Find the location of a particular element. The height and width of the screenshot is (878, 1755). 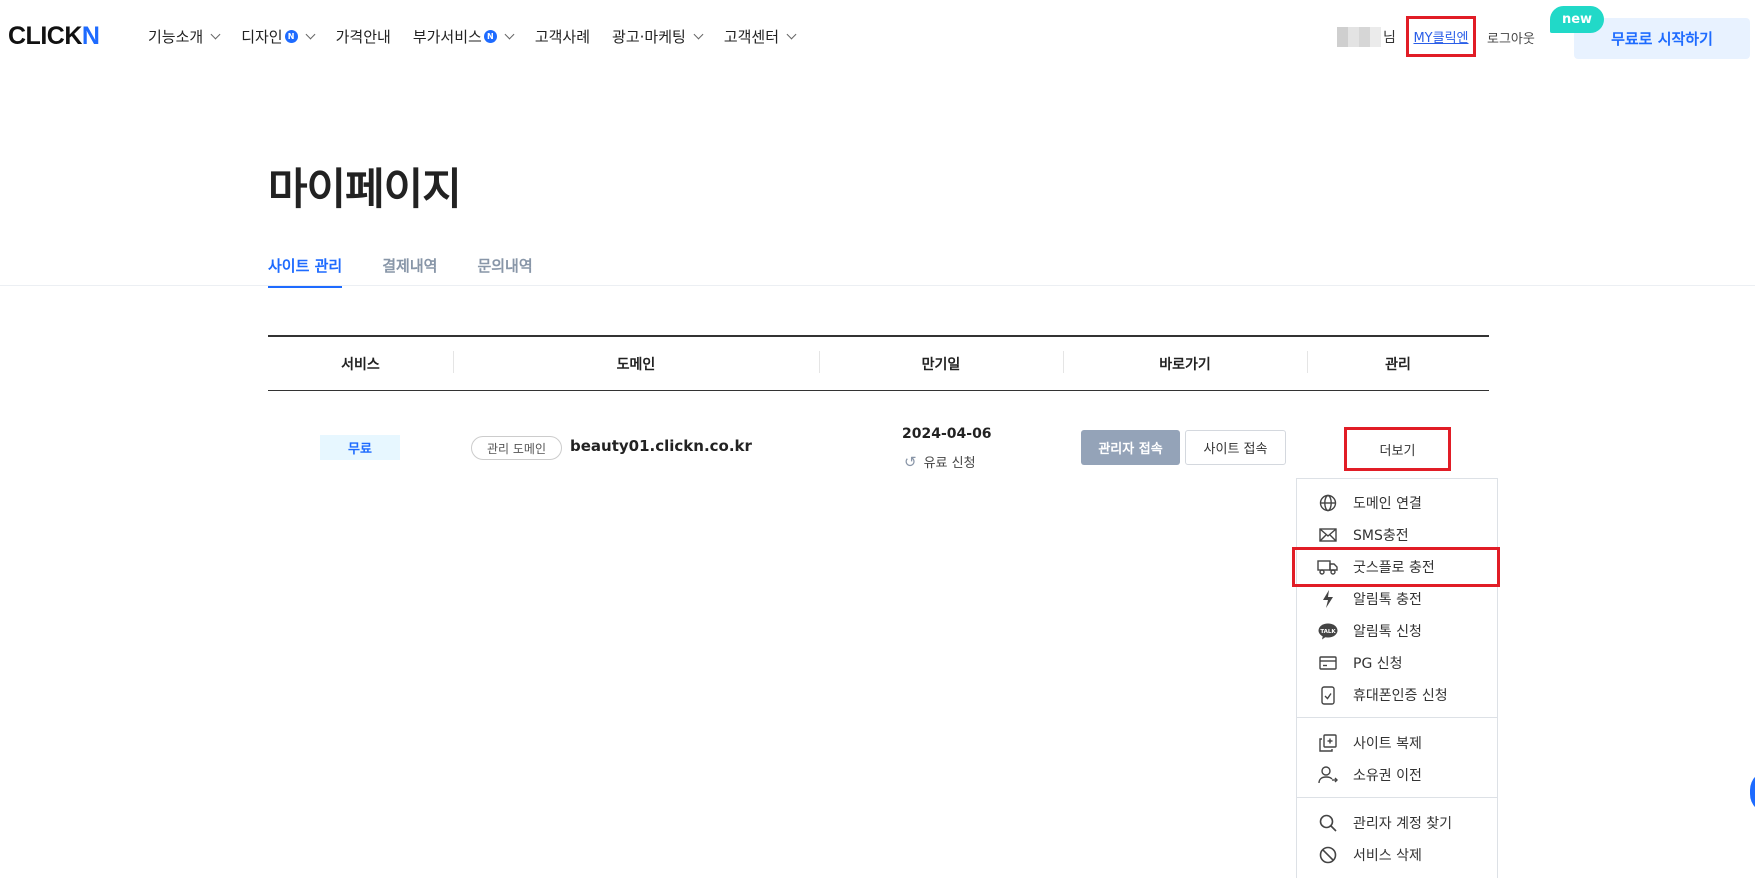

menu-item-sms-charge: SMS충전 is located at coordinates (1363, 535).